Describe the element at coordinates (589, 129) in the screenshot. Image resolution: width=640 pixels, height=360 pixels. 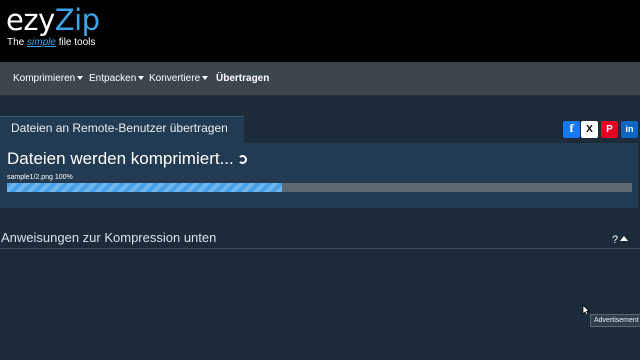
I see `x-share-icon: X` at that location.